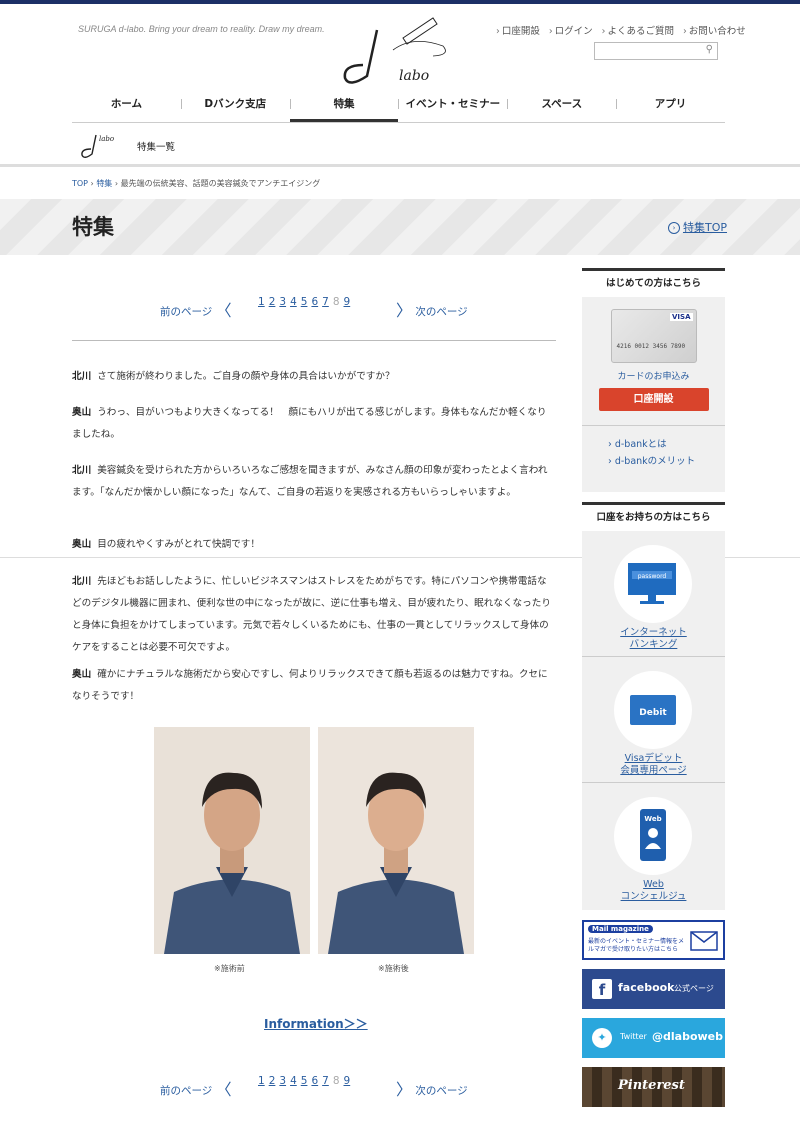 This screenshot has height=1132, width=800. What do you see at coordinates (330, 1086) in the screenshot?
I see `pager-bottom: 前のページ 〈 1 2 3 4 5 6 7 8 9 〉 次のページ` at bounding box center [330, 1086].